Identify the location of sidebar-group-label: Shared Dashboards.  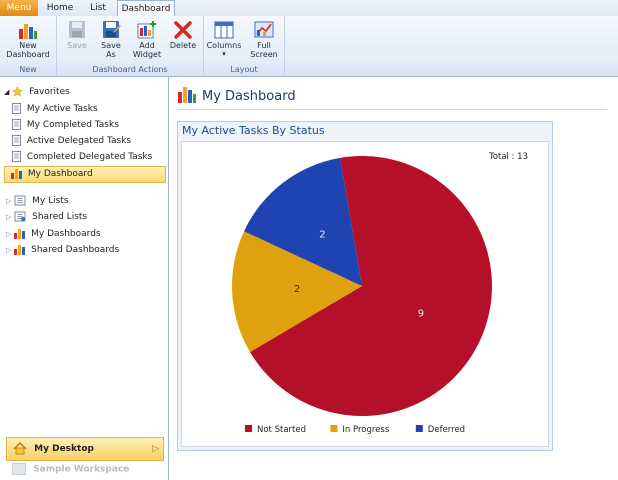
(75, 250).